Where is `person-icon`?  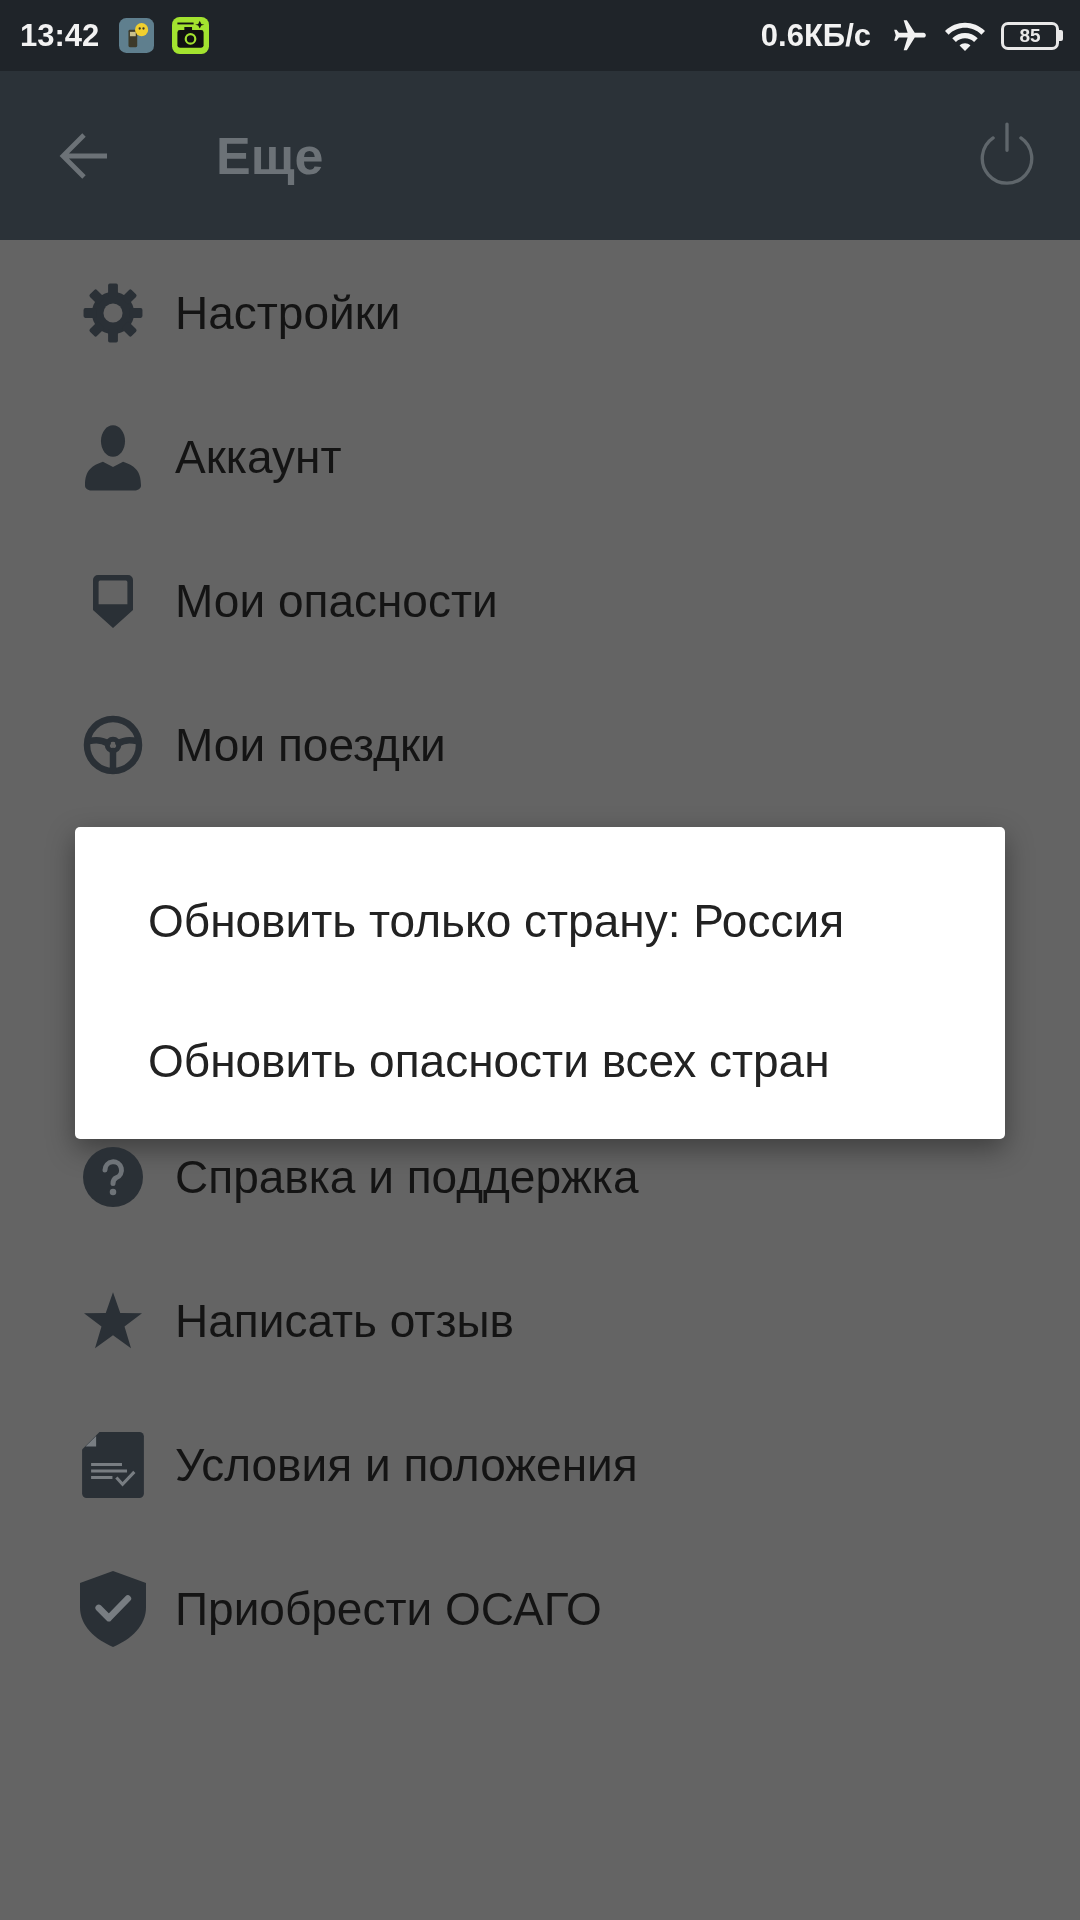 person-icon is located at coordinates (113, 457).